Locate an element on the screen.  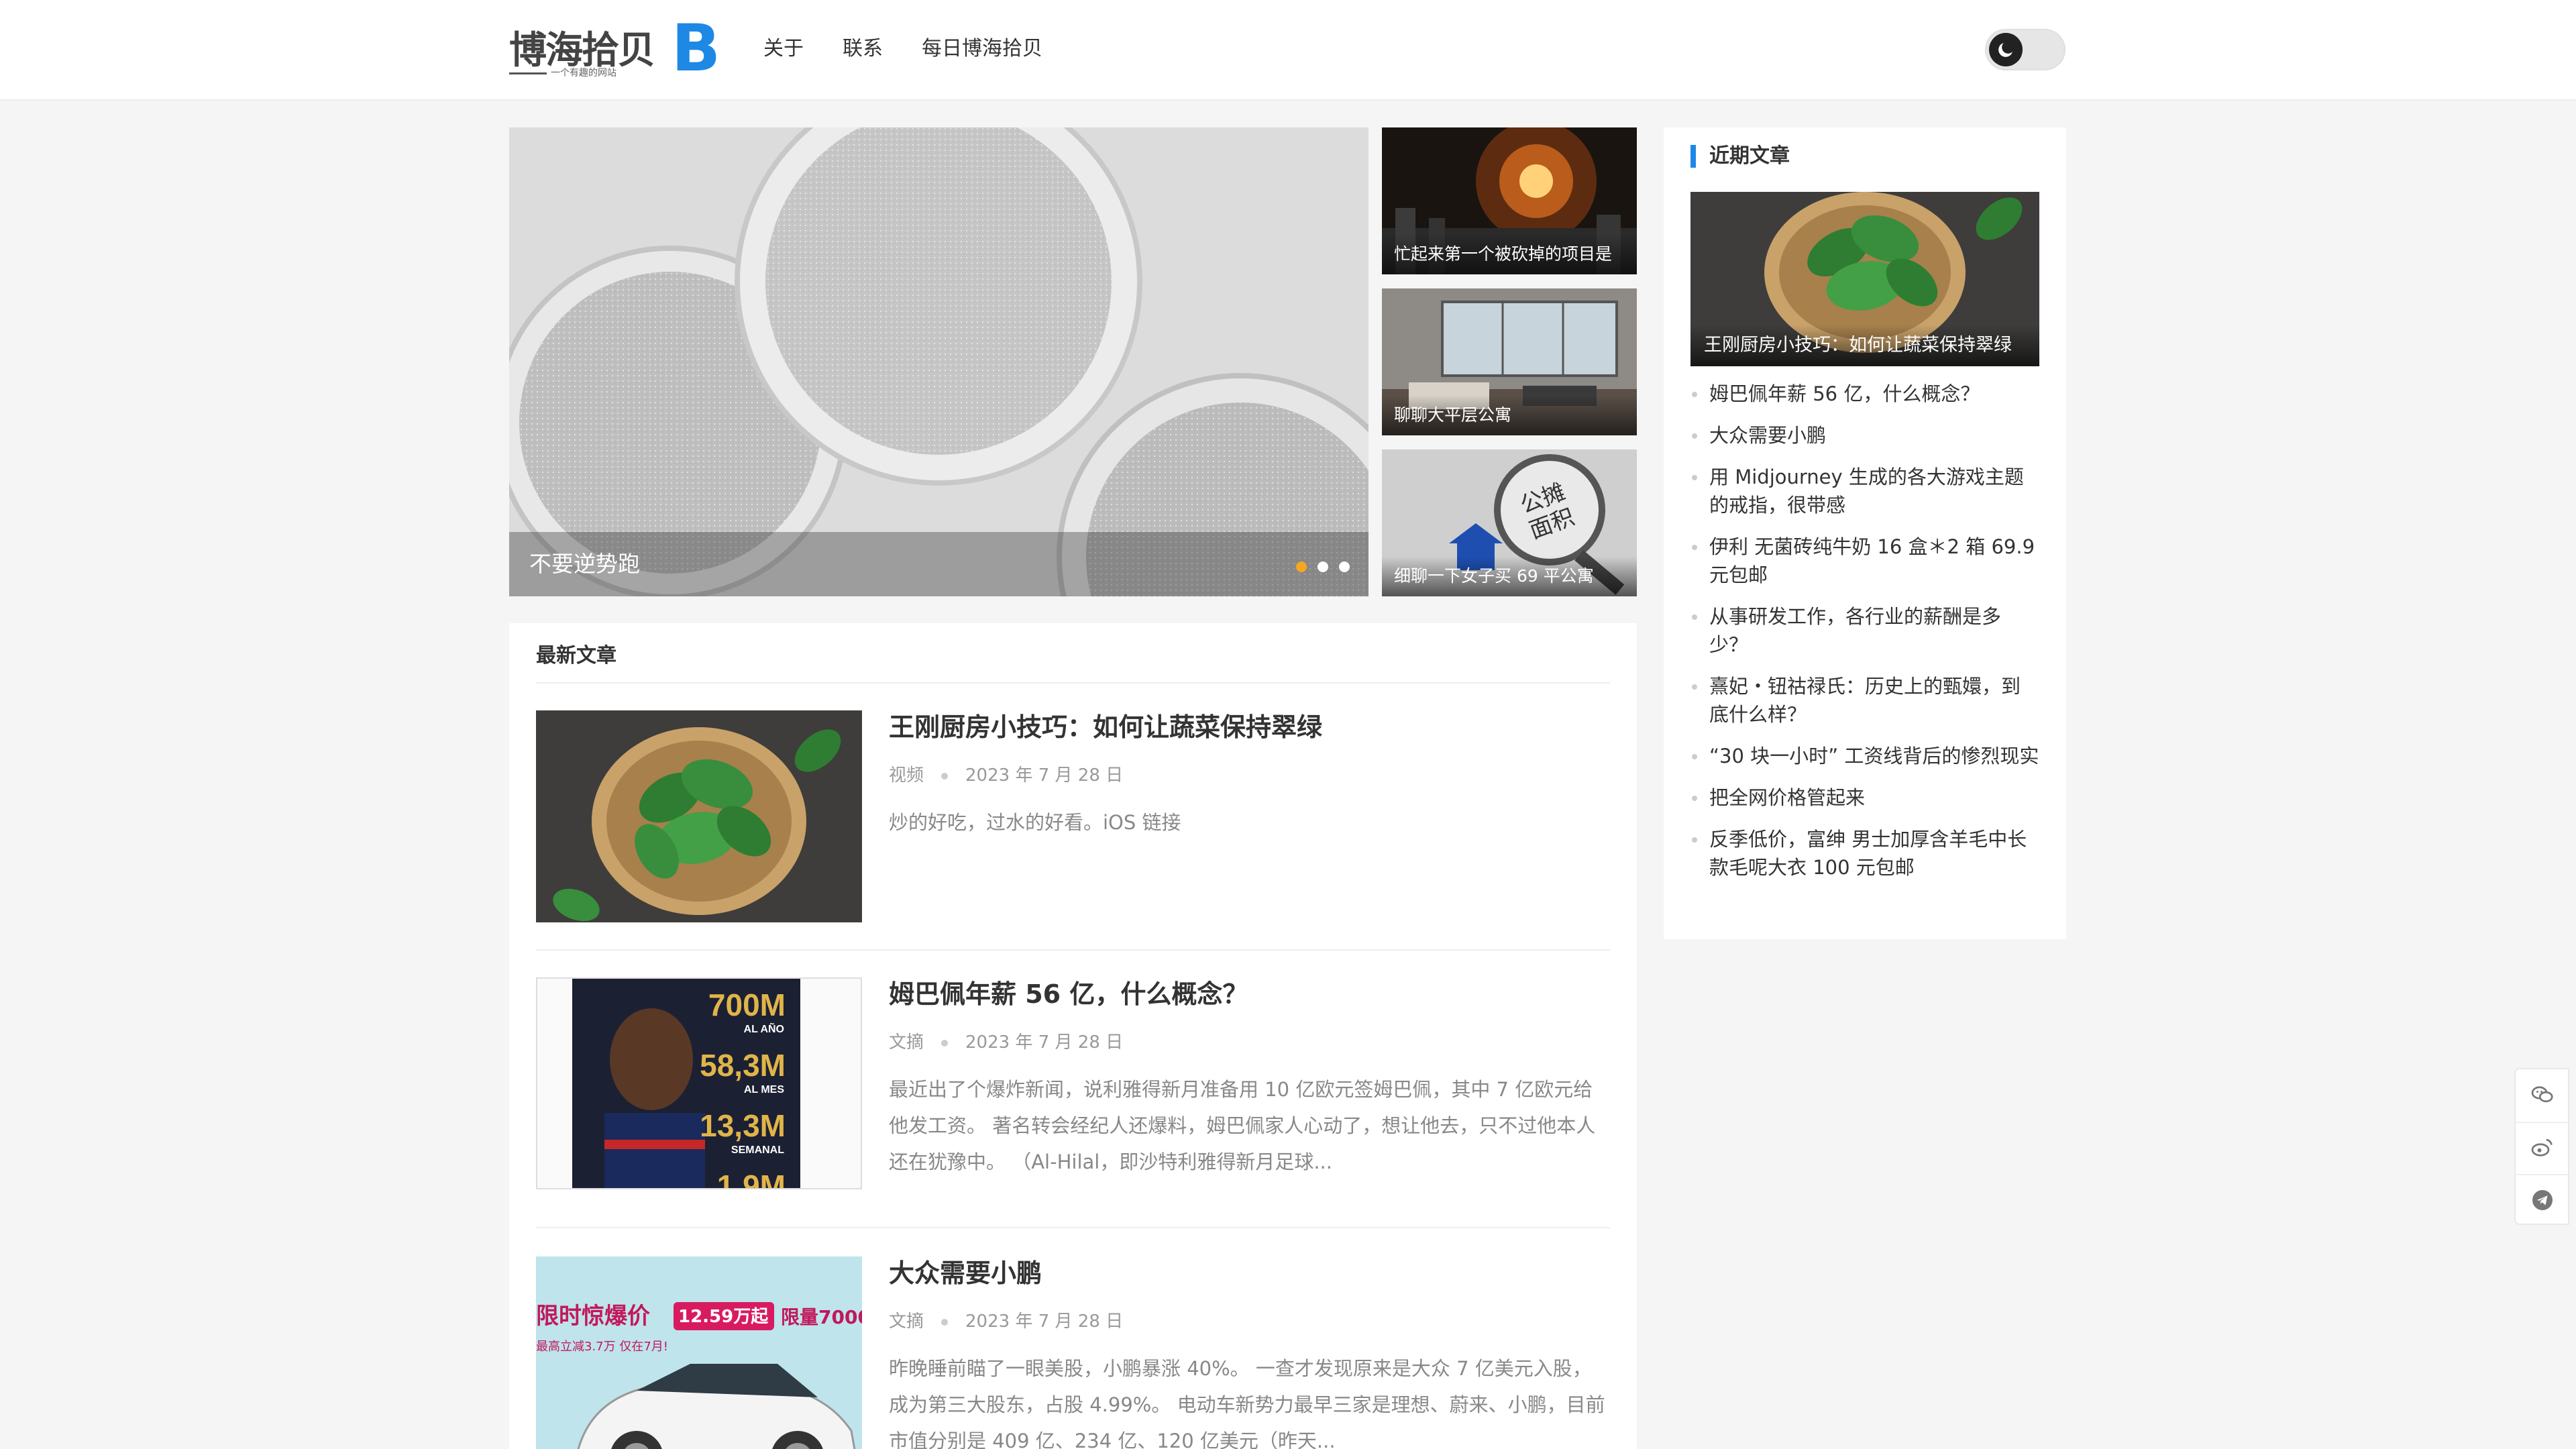
floating-share-bar is located at coordinates (2541, 1146).